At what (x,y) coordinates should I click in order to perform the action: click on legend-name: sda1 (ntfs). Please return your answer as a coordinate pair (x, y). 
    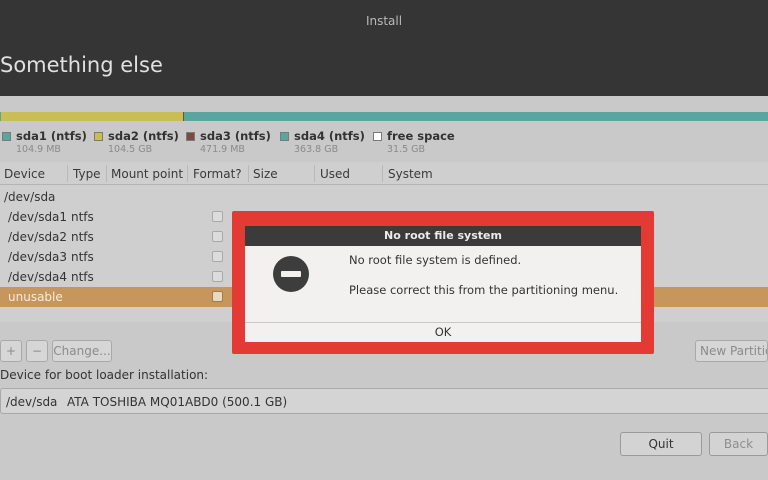
    Looking at the image, I should click on (51, 136).